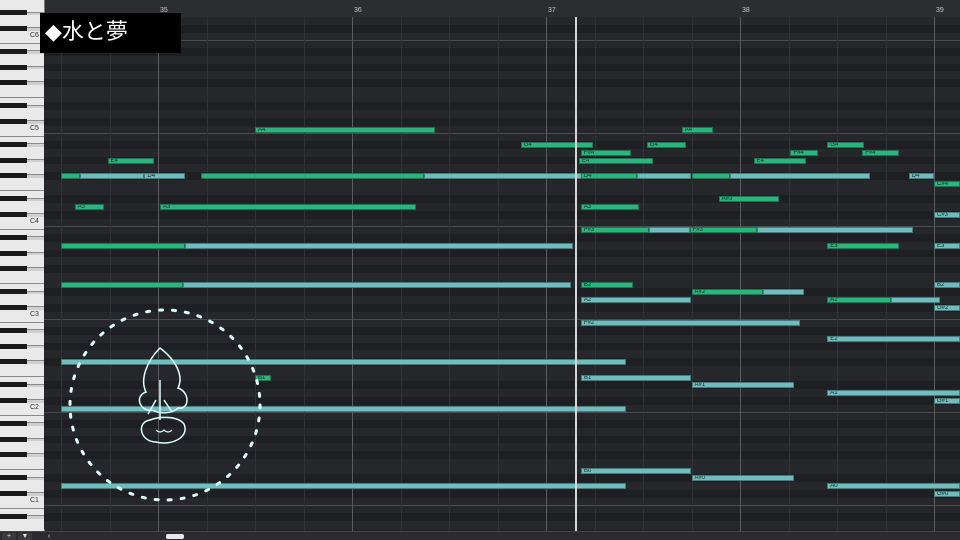  Describe the element at coordinates (893, 486) in the screenshot. I see `midi-note: A0` at that location.